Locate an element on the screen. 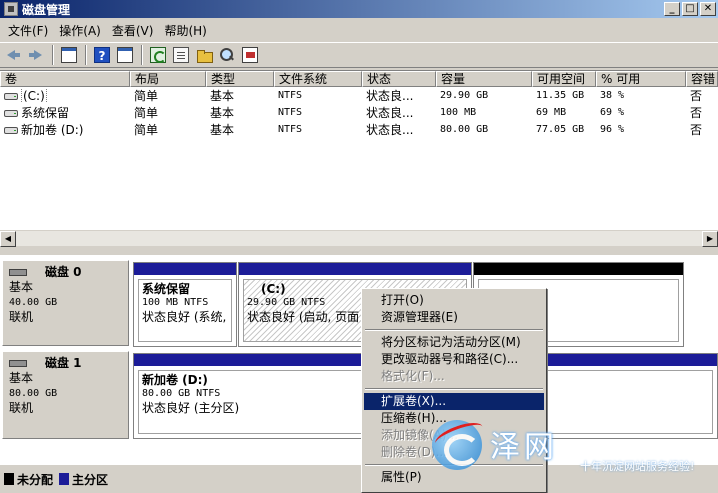 This screenshot has height=493, width=718. partition-system-reserved: 系统保留 100 MB NTFS 状态良好 (系统, is located at coordinates (185, 304).